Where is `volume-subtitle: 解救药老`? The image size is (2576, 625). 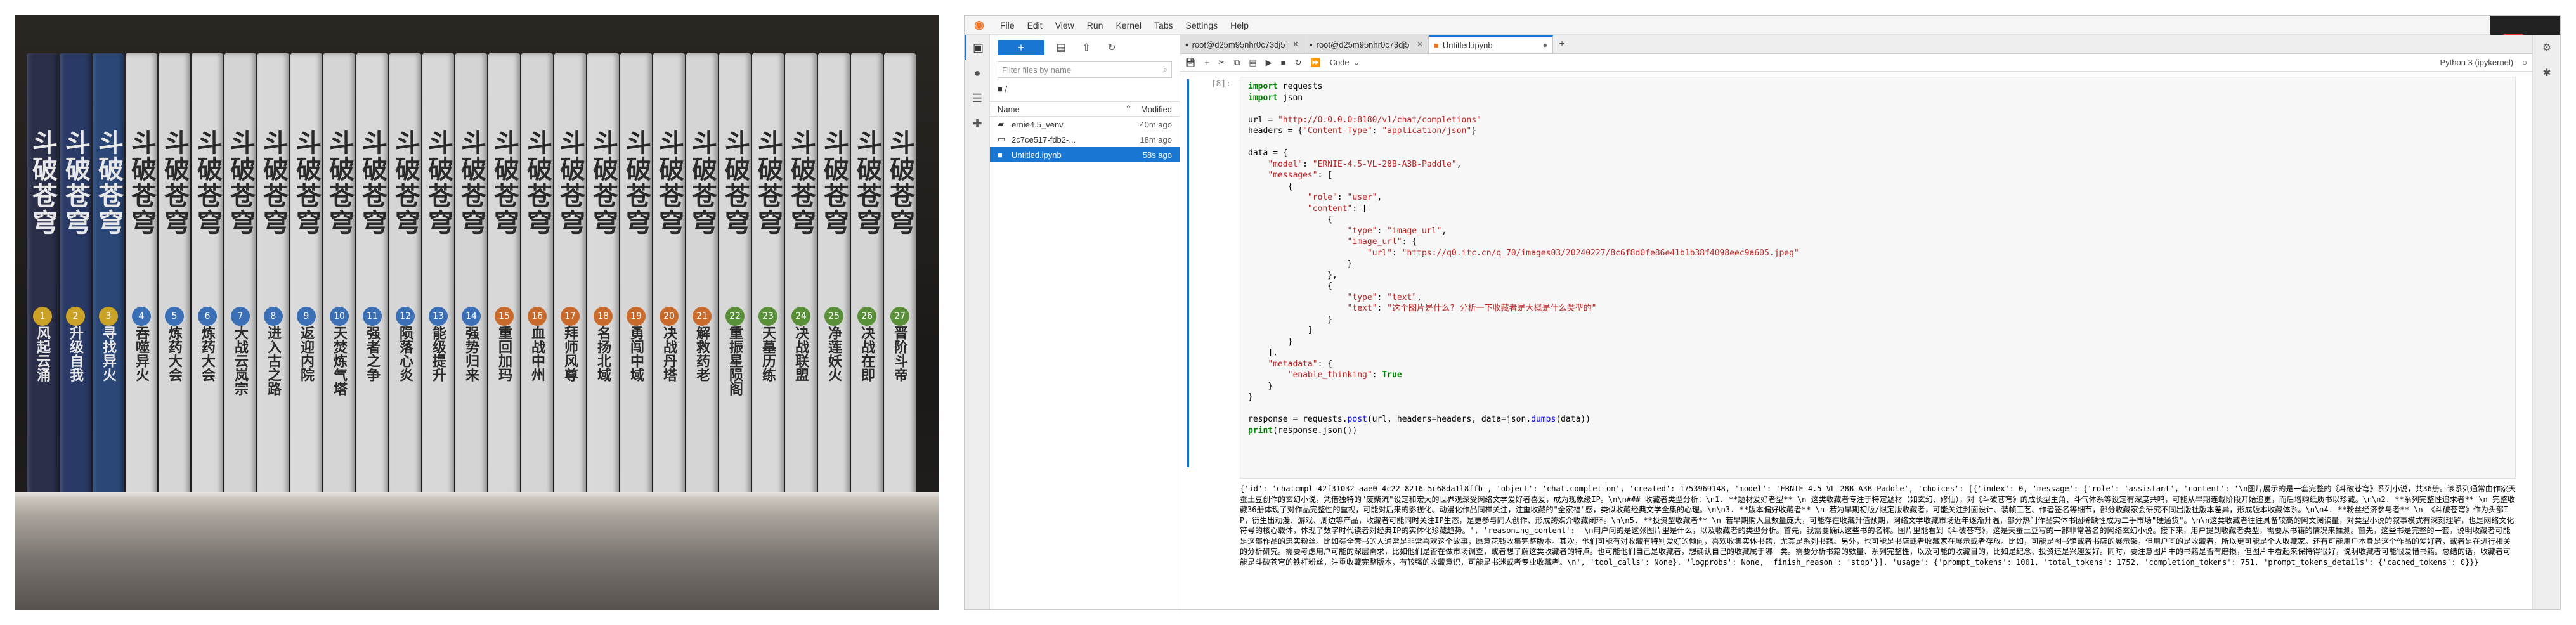 volume-subtitle: 解救药老 is located at coordinates (702, 354).